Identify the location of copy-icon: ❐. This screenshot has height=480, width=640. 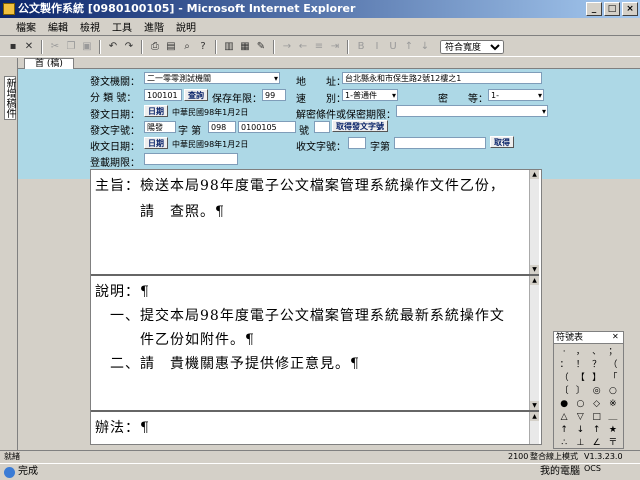
(71, 47).